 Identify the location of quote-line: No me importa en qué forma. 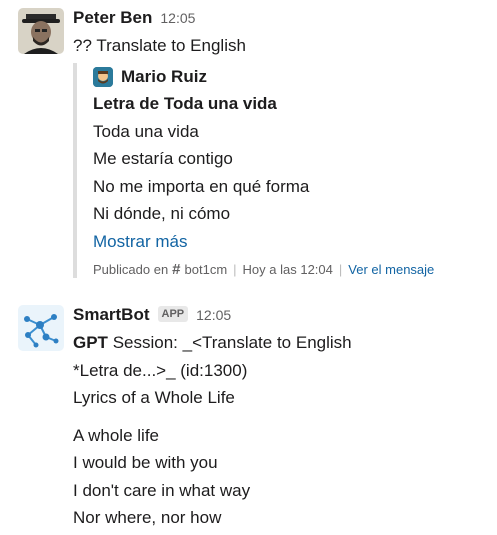
(201, 186).